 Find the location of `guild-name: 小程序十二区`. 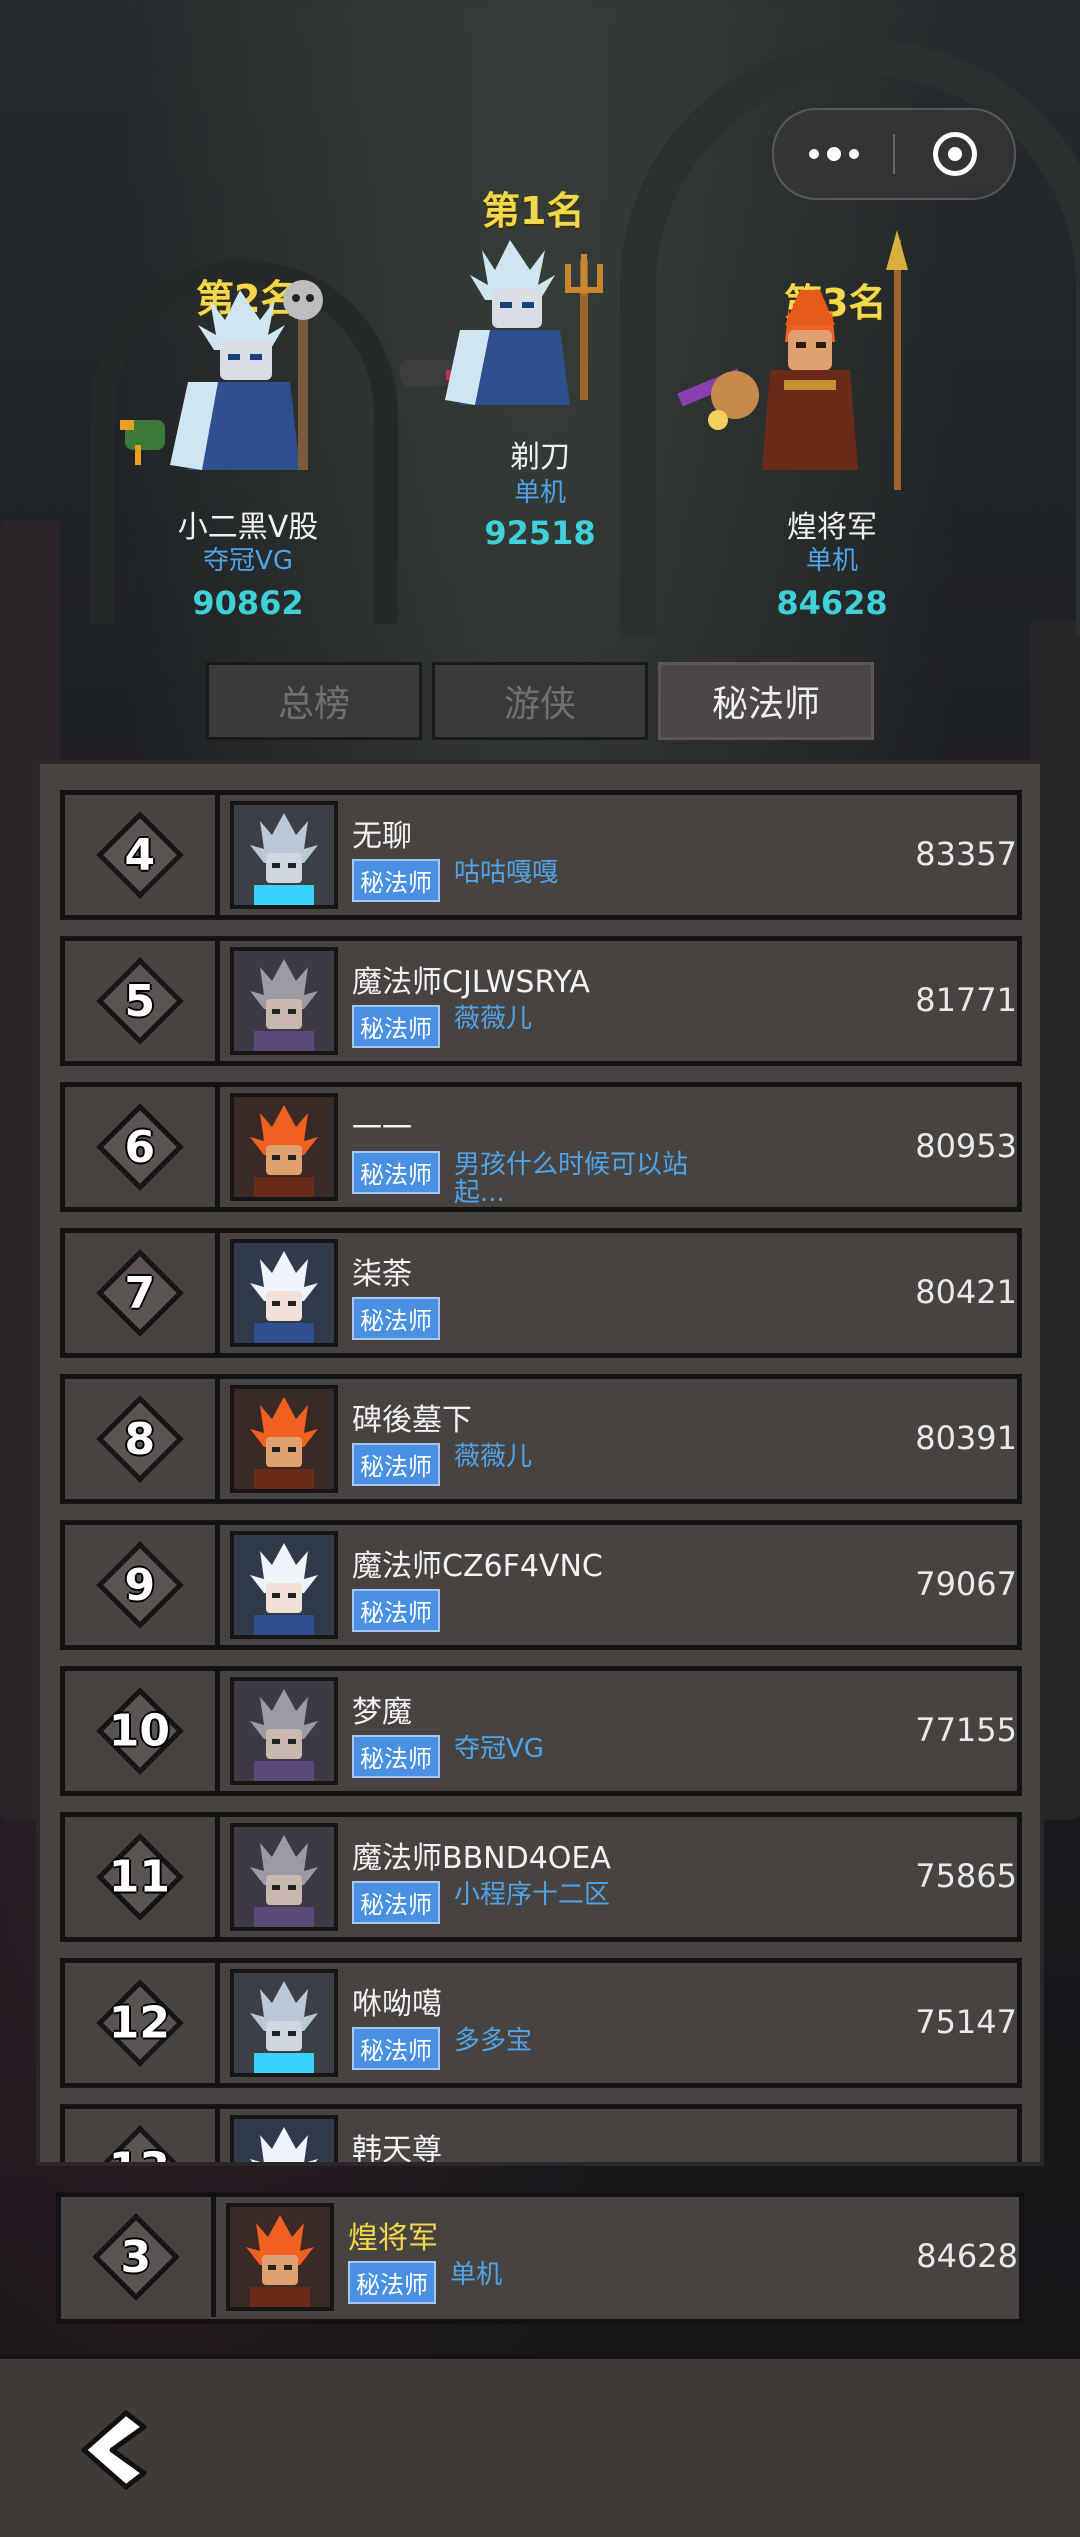

guild-name: 小程序十二区 is located at coordinates (532, 1895).